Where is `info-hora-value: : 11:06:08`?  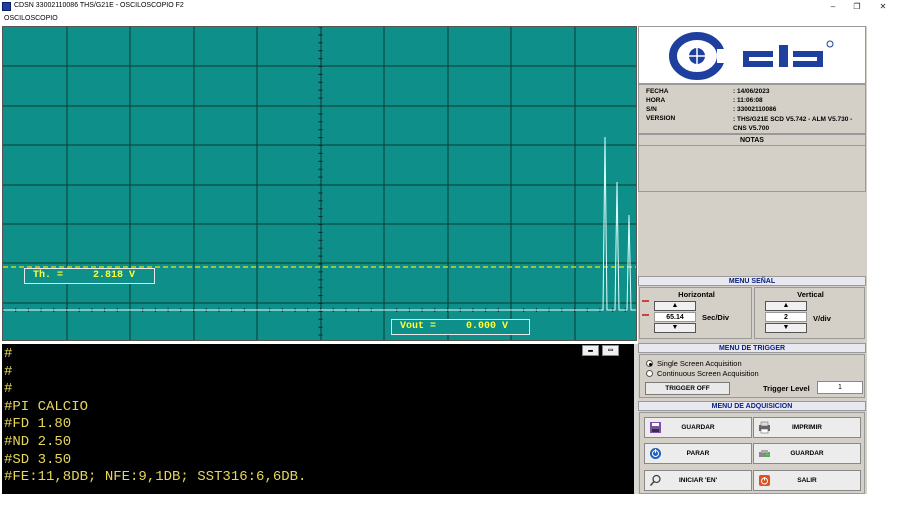 info-hora-value: : 11:06:08 is located at coordinates (748, 100).